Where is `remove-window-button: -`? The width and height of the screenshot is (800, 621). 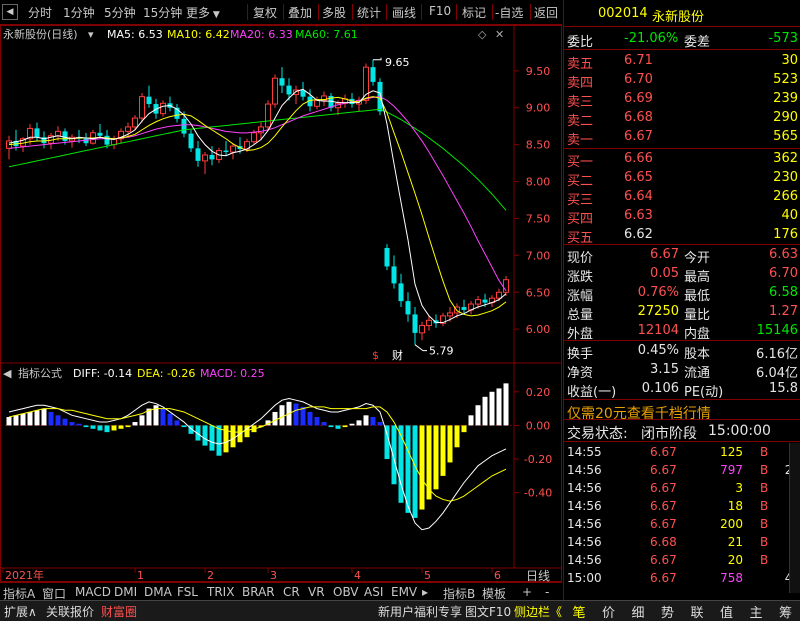 remove-window-button: - is located at coordinates (547, 592).